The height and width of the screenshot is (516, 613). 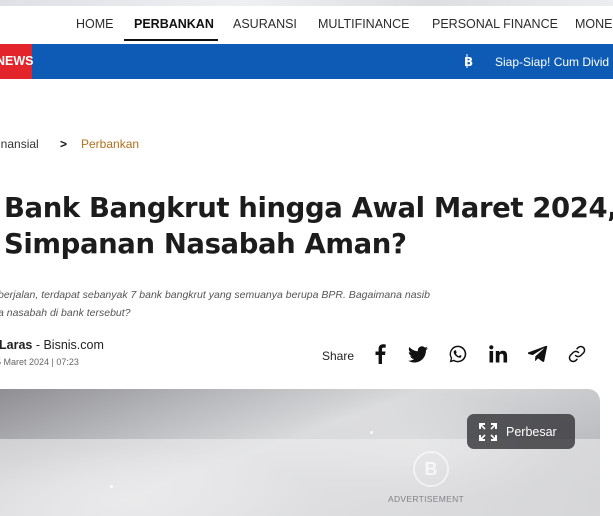 I want to click on expand-icon, so click(x=488, y=431).